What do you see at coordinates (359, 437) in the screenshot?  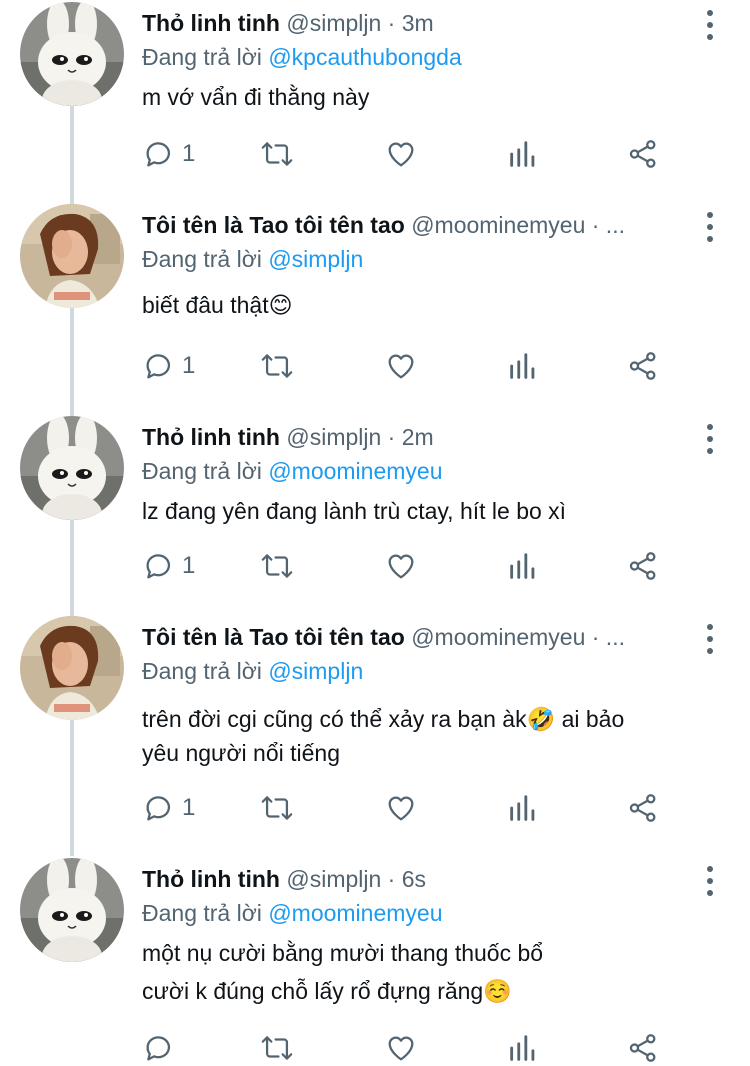 I see `handle-and-time: @simpljn · 2m` at bounding box center [359, 437].